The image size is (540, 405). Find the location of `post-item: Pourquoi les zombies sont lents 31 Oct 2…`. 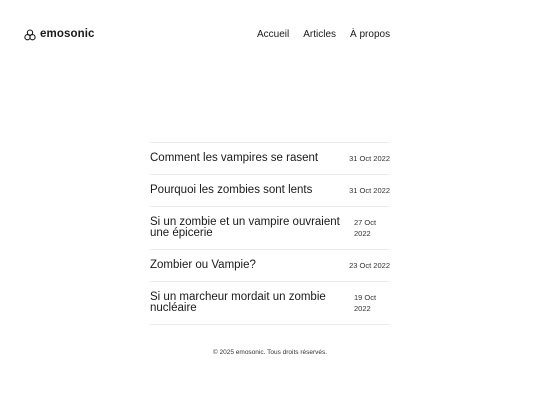

post-item: Pourquoi les zombies sont lents 31 Oct 2… is located at coordinates (270, 191).